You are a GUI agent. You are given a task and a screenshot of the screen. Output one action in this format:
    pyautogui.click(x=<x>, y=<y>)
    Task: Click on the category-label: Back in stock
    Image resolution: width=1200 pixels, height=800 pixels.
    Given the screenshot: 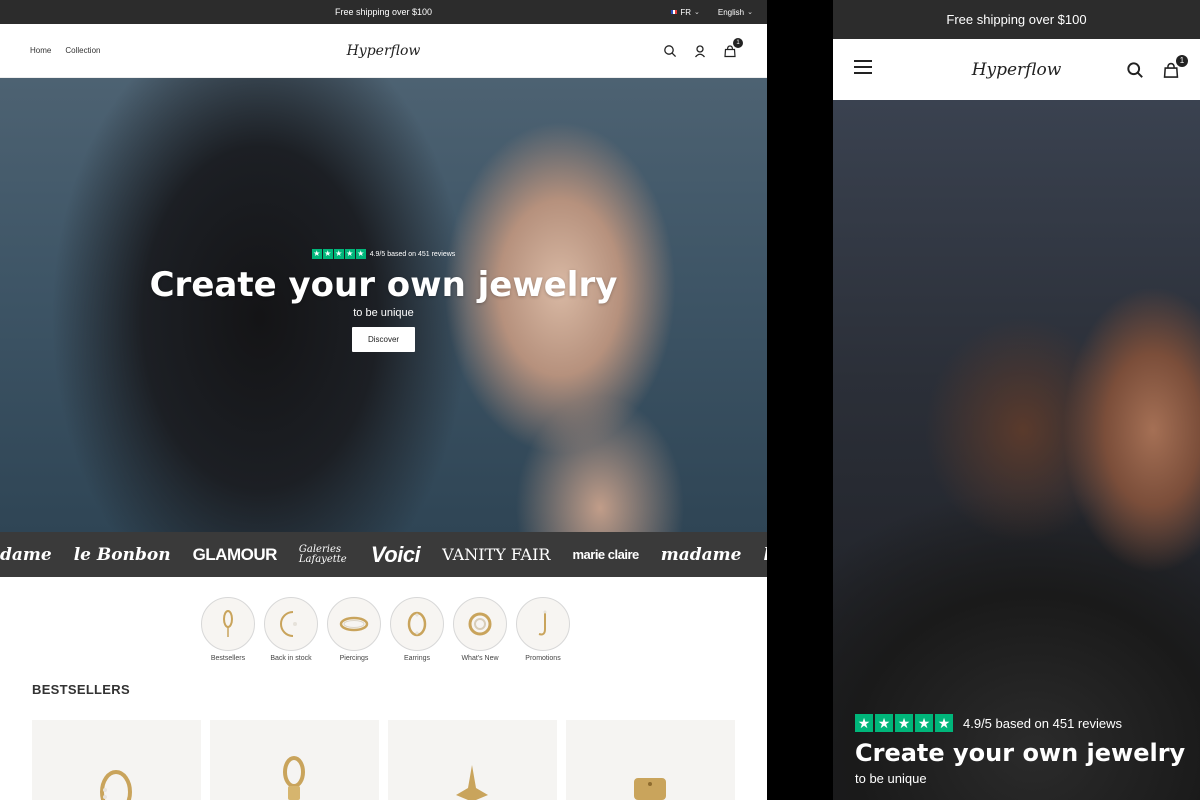 What is the action you would take?
    pyautogui.click(x=291, y=658)
    